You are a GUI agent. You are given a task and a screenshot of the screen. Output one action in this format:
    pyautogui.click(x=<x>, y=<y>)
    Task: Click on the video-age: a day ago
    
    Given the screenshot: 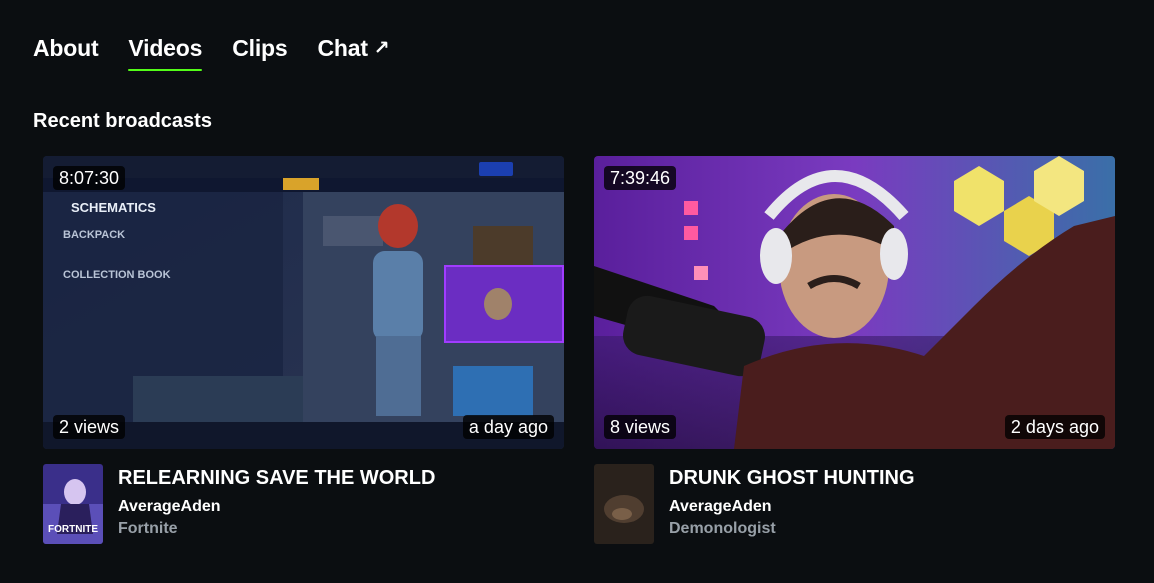 What is the action you would take?
    pyautogui.click(x=508, y=427)
    